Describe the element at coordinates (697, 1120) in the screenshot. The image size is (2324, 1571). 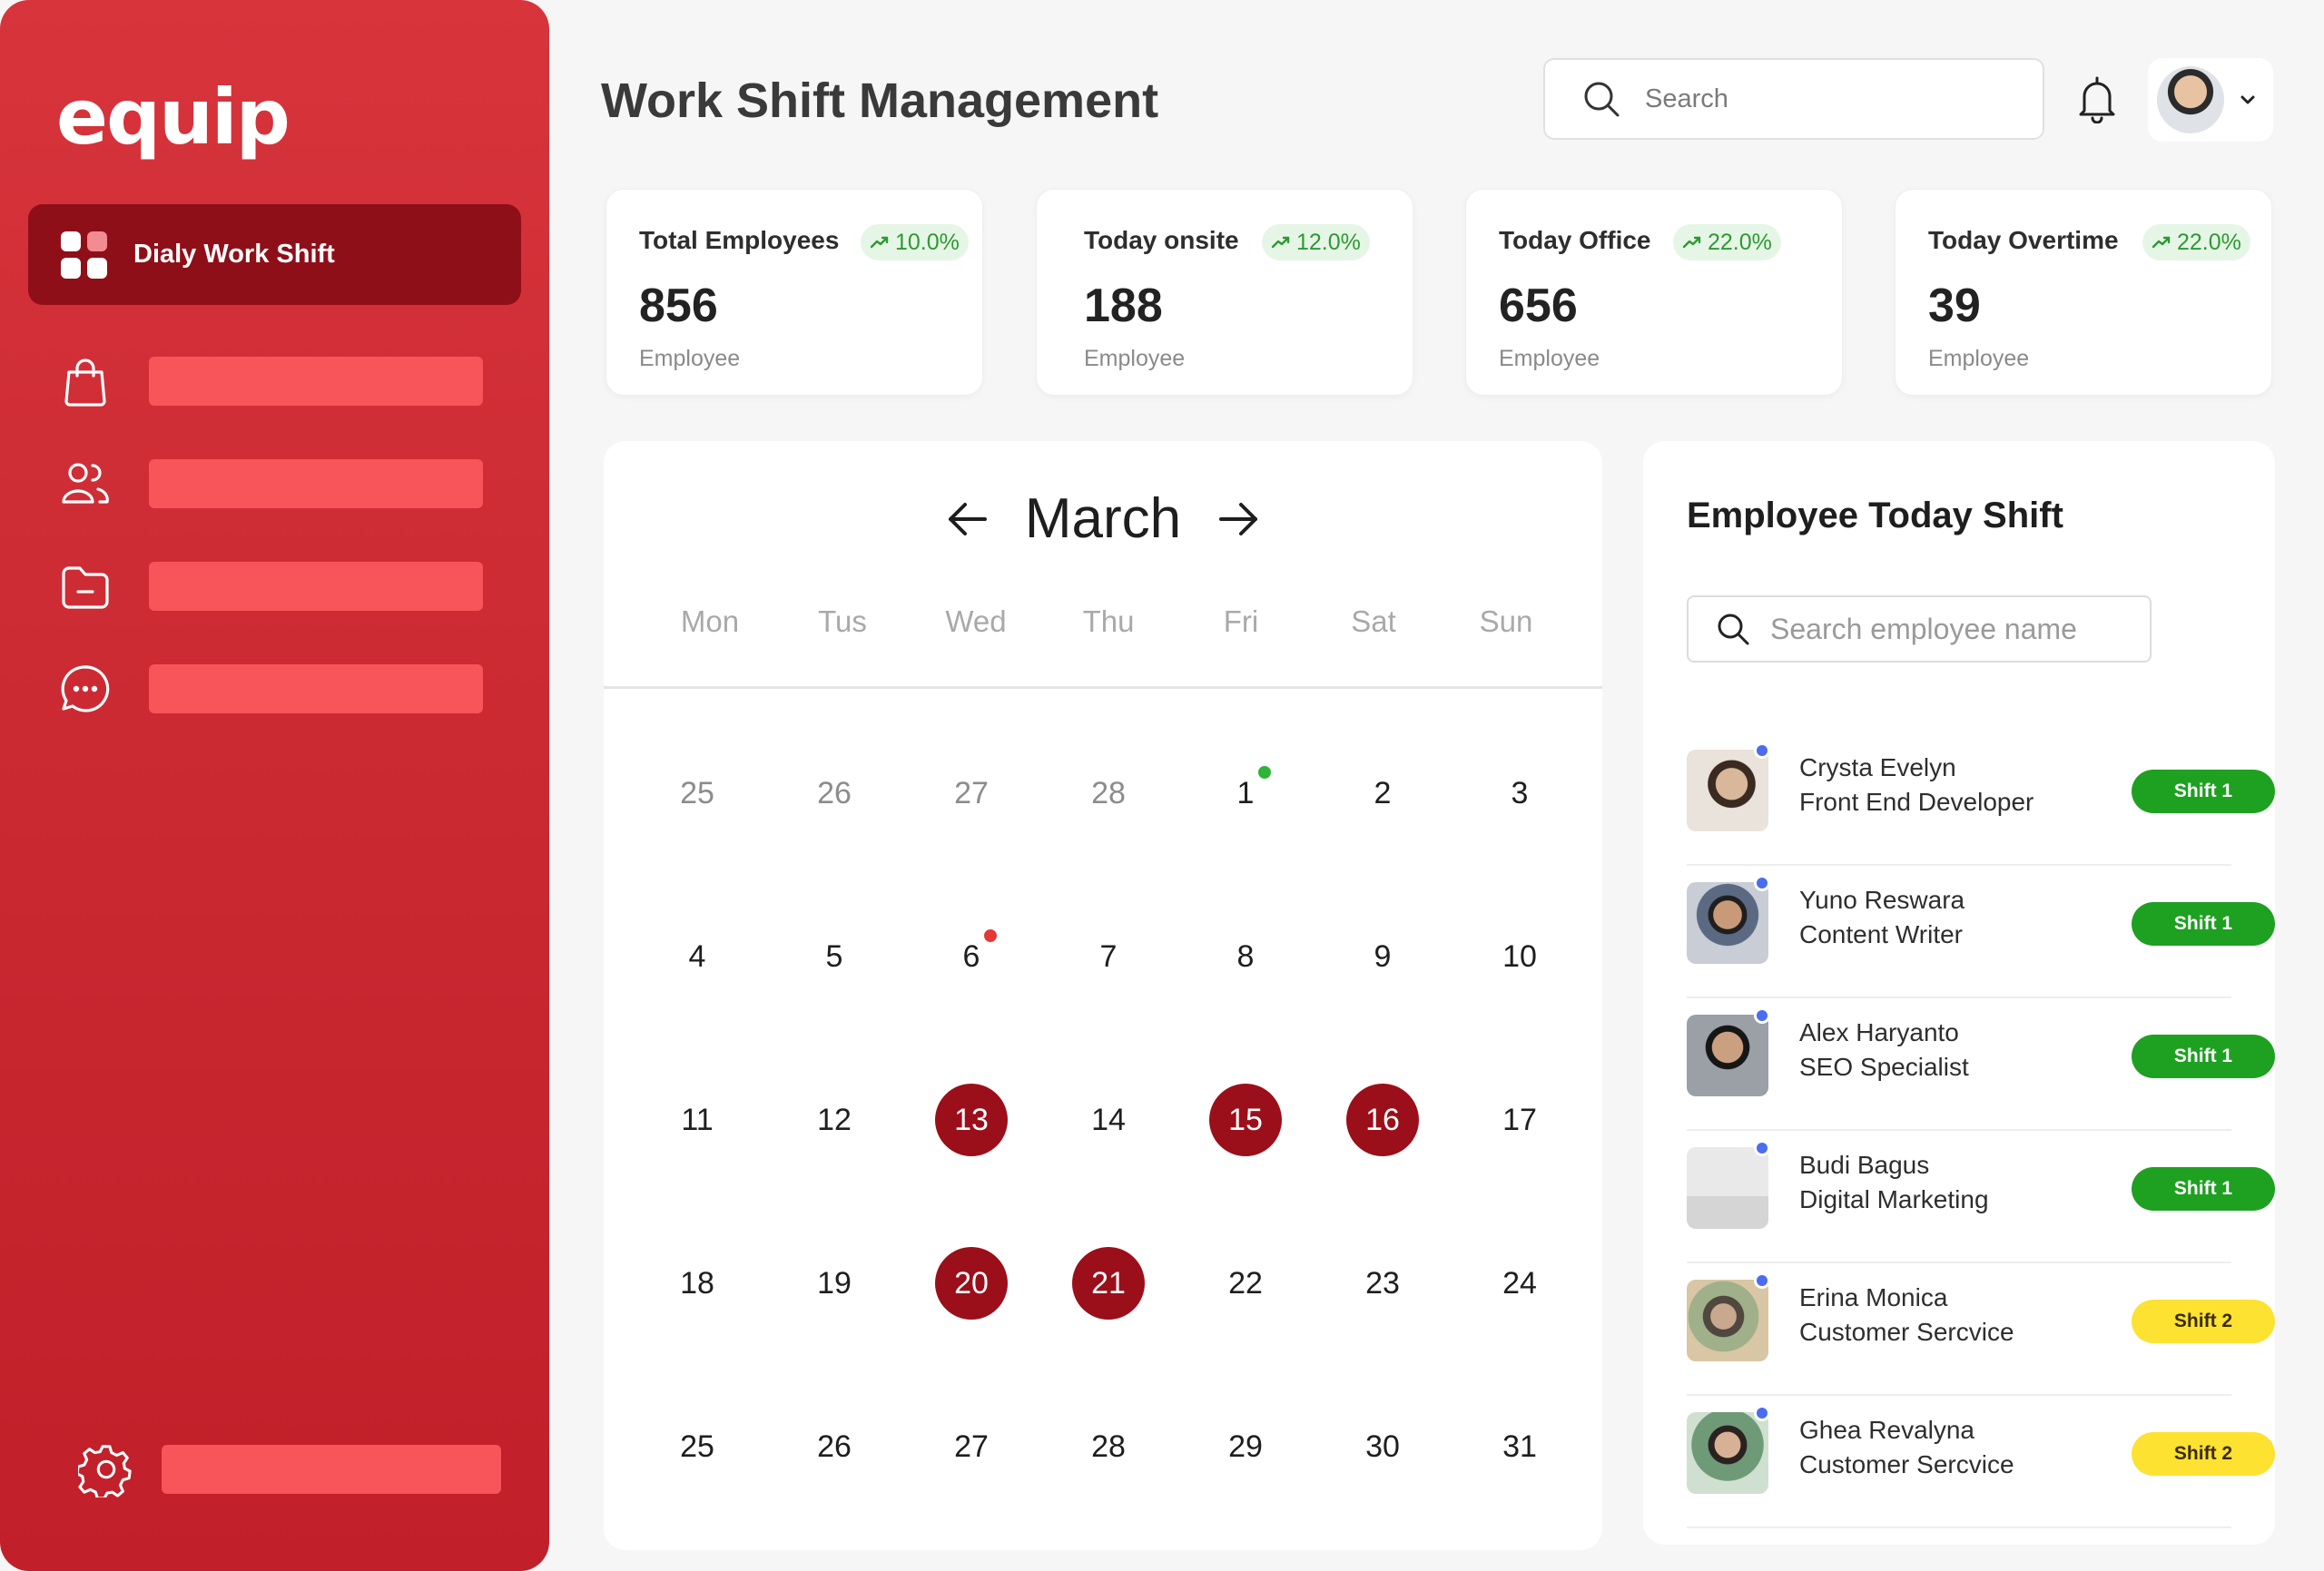
I see `calendar-day: 11` at that location.